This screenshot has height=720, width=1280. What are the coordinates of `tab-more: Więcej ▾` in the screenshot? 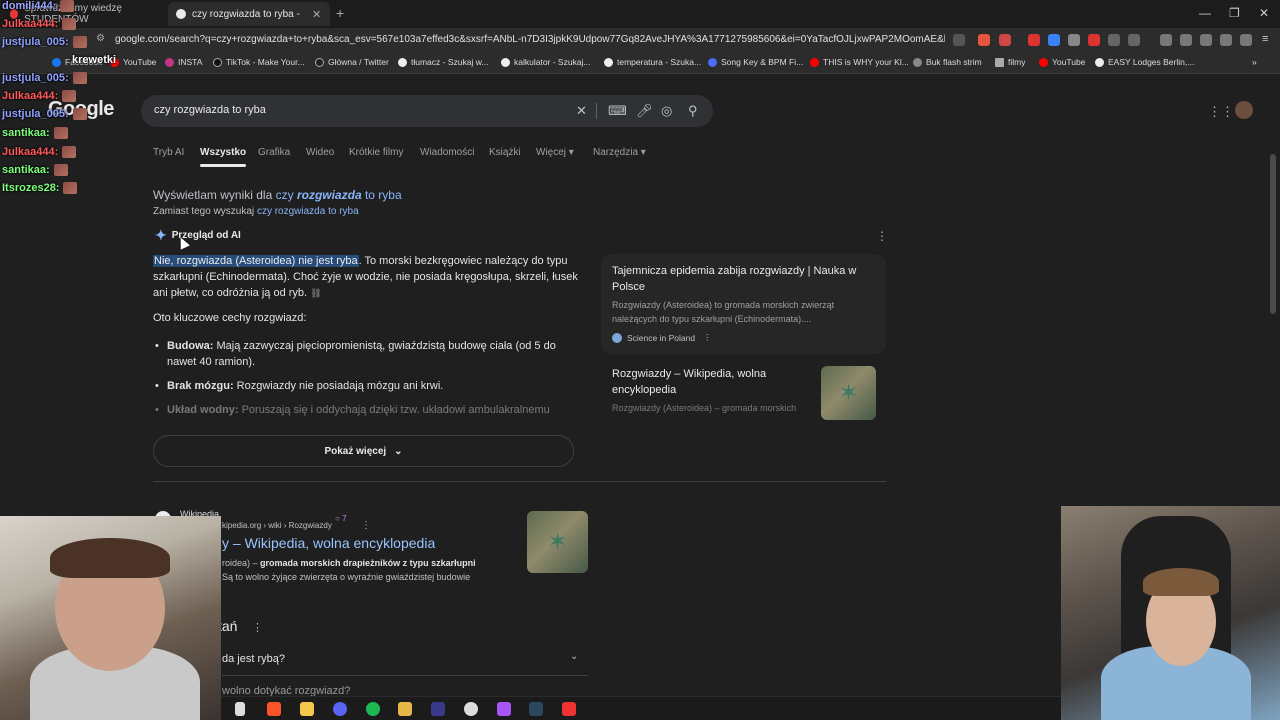 It's located at (555, 152).